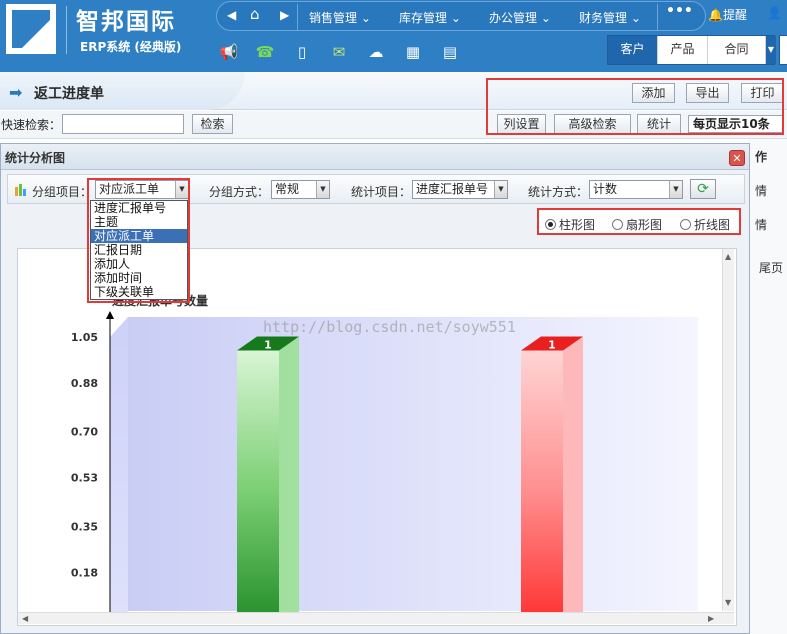  Describe the element at coordinates (231, 15) in the screenshot. I see `nav-back-icon: ◀` at that location.